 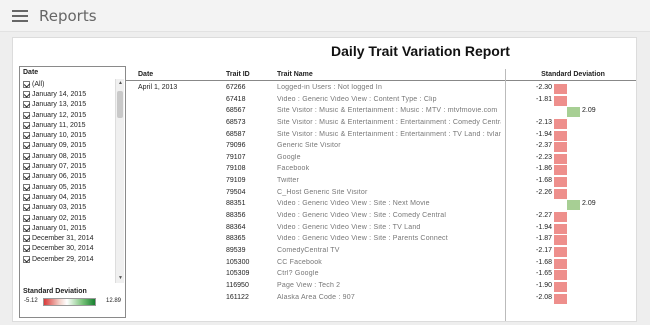 I want to click on date-filter-item: December 31, 2014, so click(x=68, y=238).